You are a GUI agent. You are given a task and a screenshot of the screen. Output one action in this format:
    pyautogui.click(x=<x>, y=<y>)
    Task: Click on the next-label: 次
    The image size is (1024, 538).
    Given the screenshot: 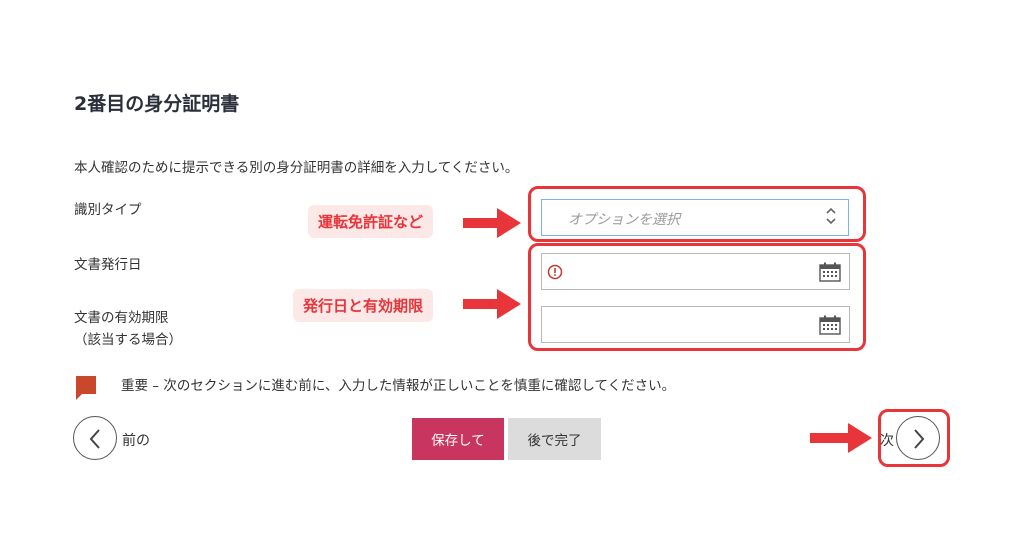 What is the action you would take?
    pyautogui.click(x=887, y=440)
    